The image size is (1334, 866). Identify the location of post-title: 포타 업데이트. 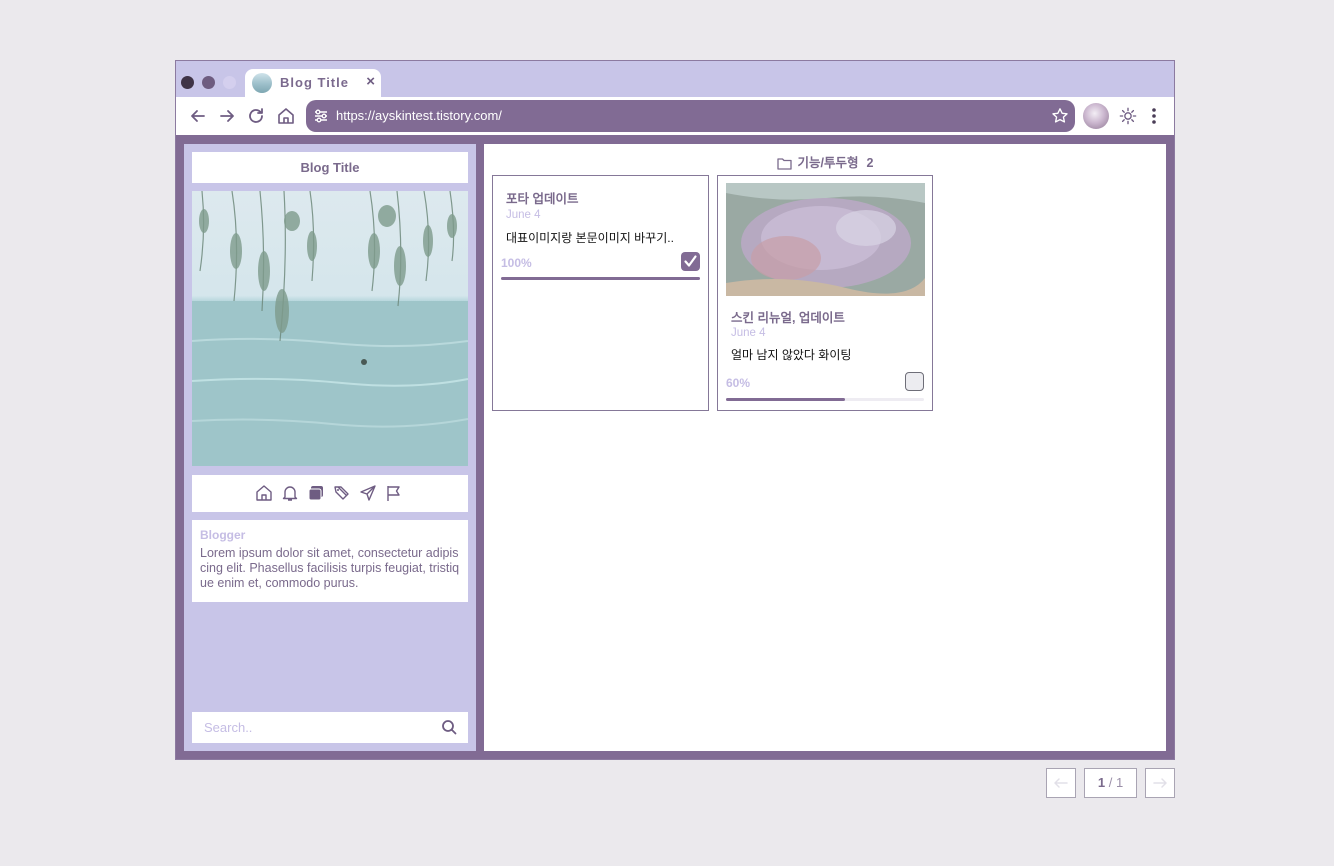
(542, 197).